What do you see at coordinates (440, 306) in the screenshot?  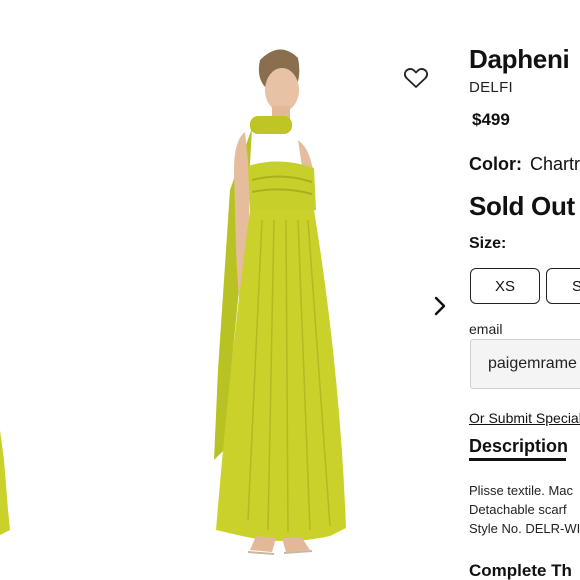 I see `chevron-right-icon` at bounding box center [440, 306].